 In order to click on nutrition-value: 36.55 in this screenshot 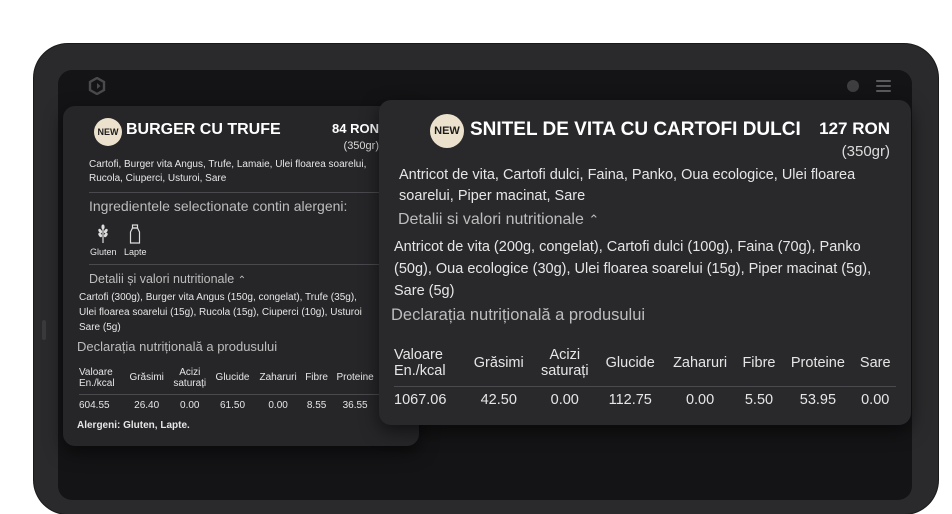, I will do `click(355, 405)`.